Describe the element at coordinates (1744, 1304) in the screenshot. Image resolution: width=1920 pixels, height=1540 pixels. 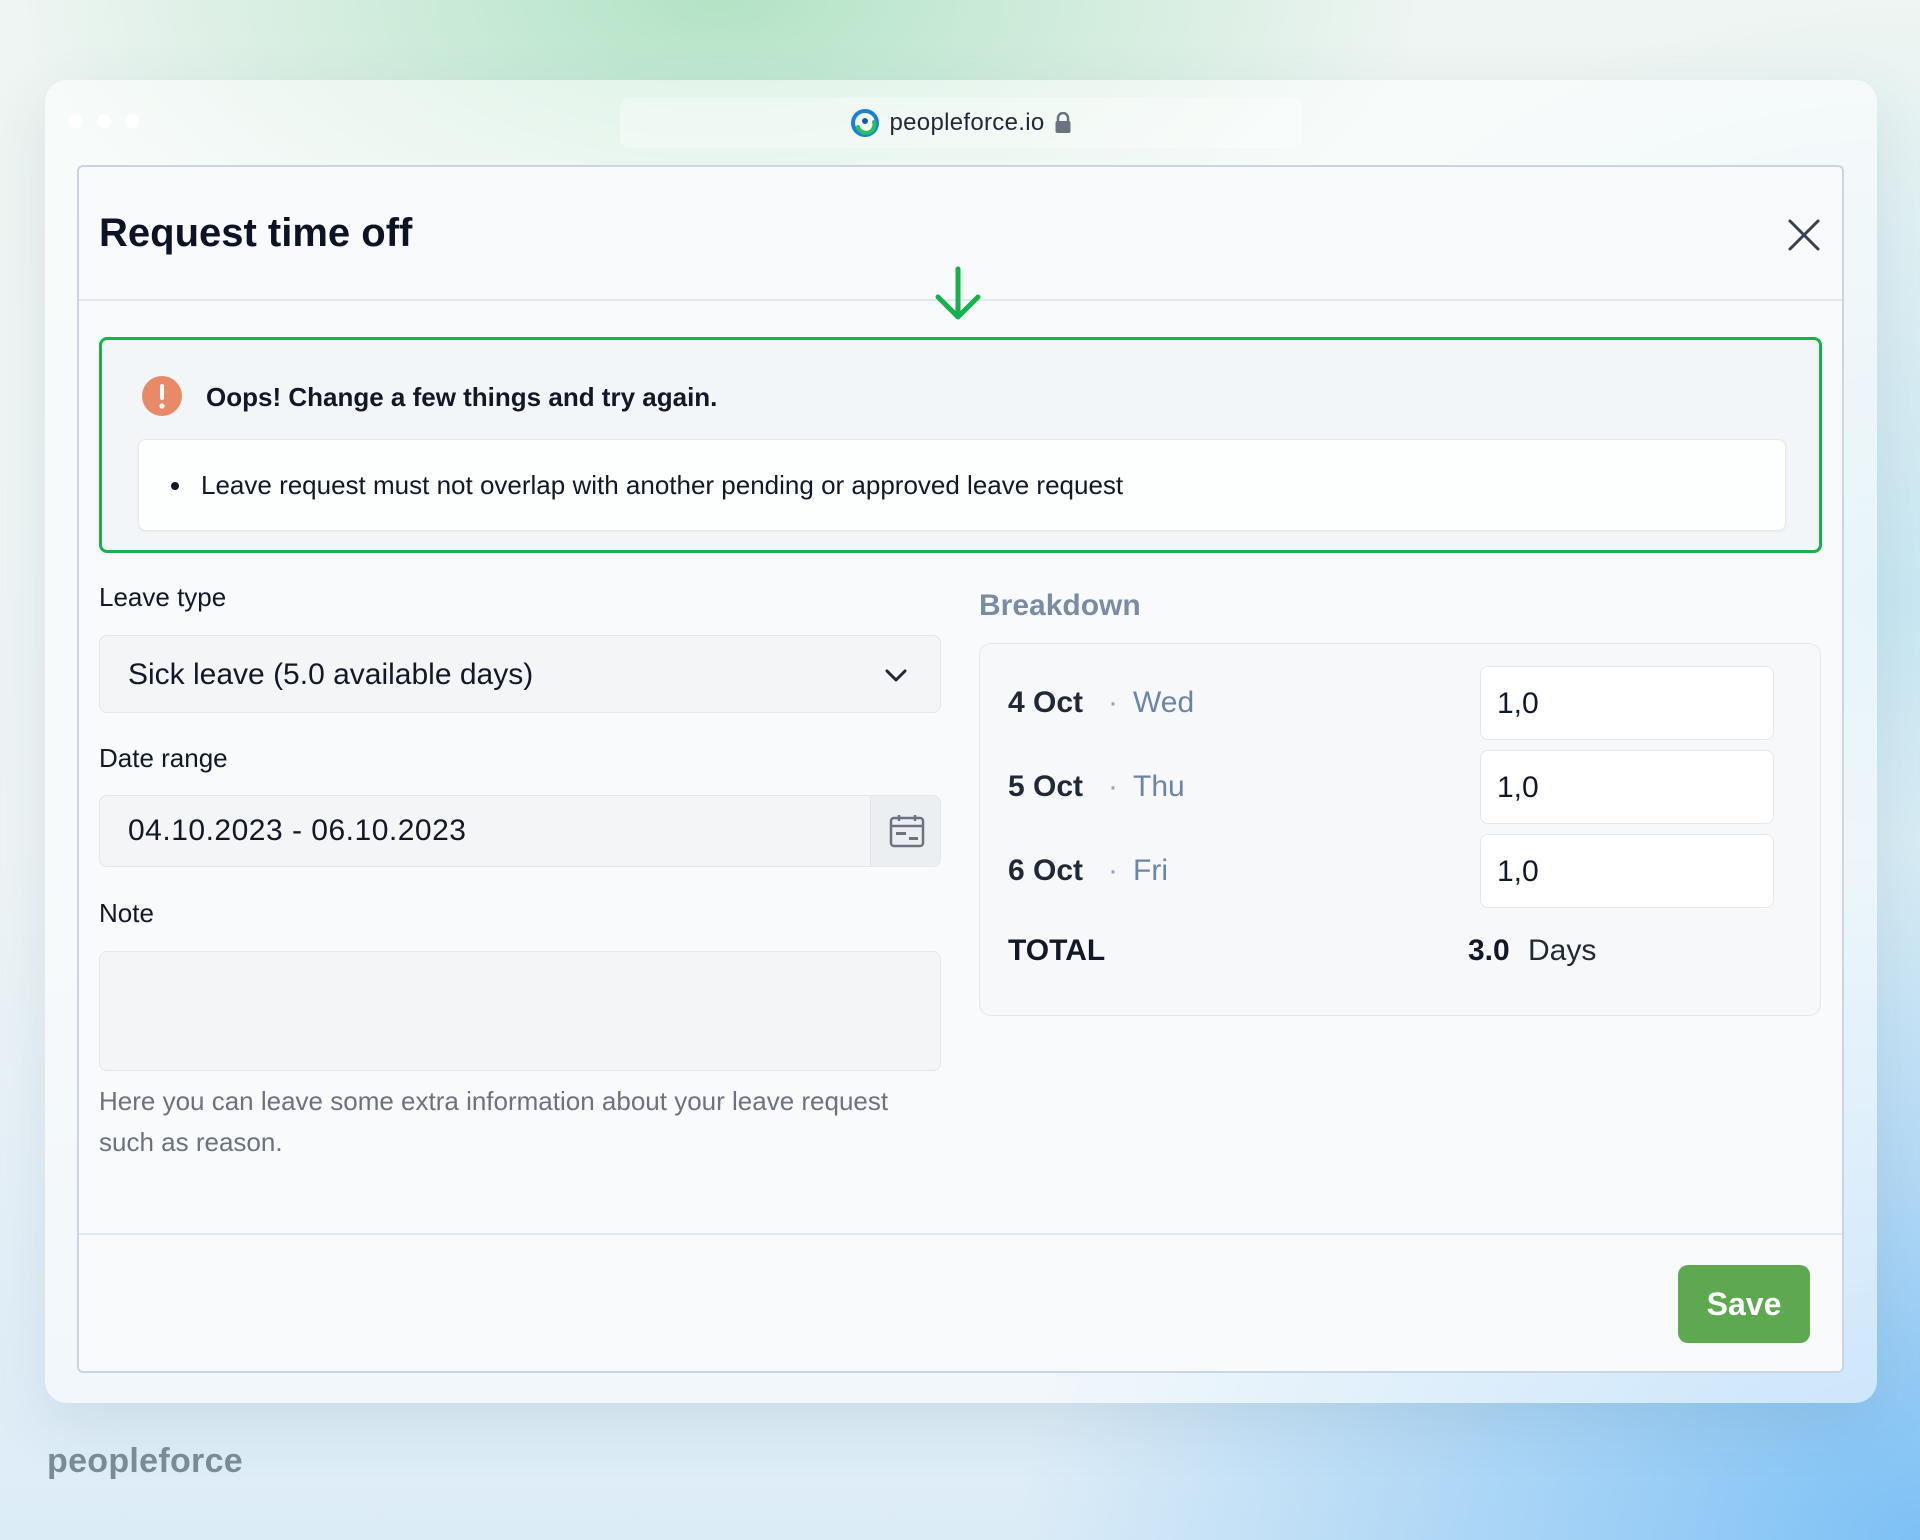
I see `save-button: Save` at that location.